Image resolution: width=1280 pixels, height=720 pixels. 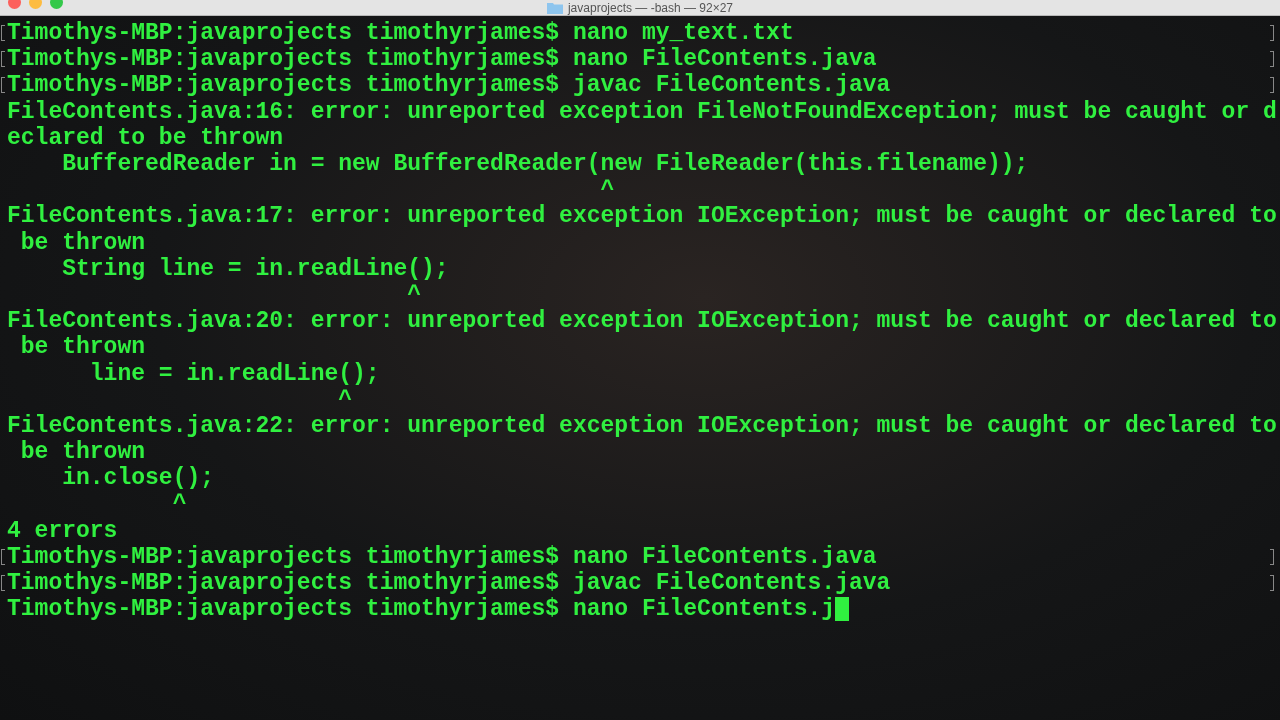 I want to click on terminal-line: String line = in.readLine();, so click(x=255, y=268).